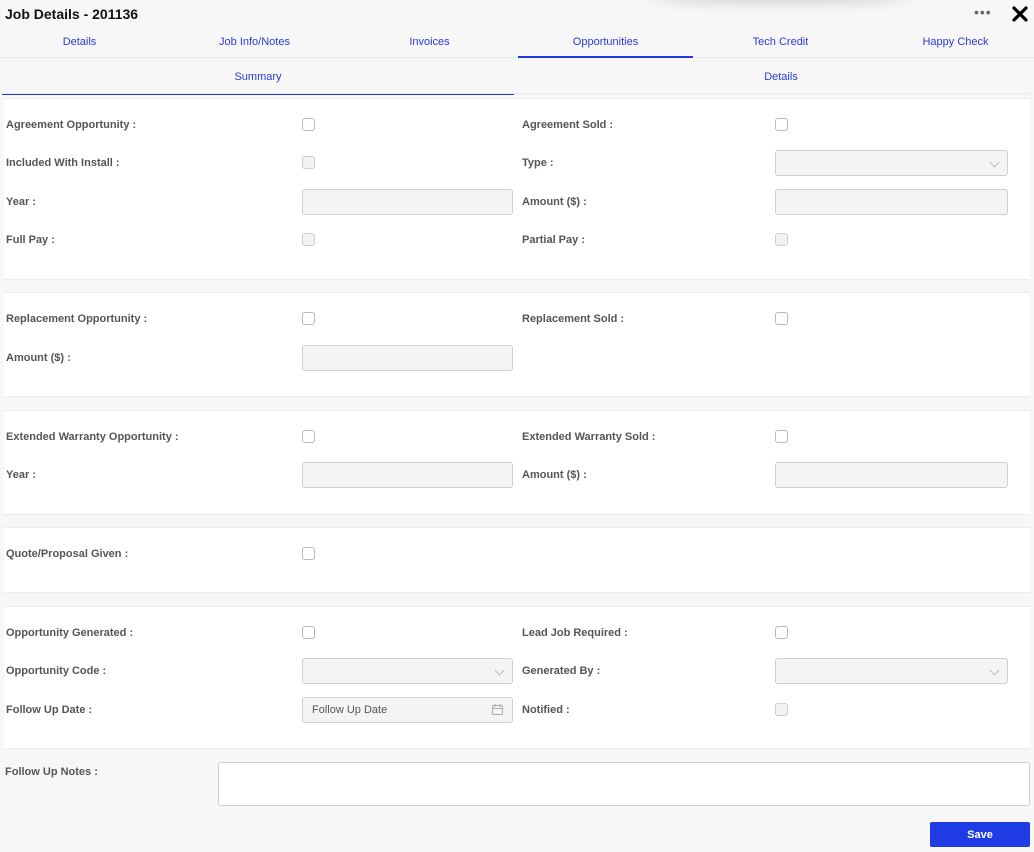 The height and width of the screenshot is (852, 1034). I want to click on amount-label: Amount ($) :, so click(554, 202).